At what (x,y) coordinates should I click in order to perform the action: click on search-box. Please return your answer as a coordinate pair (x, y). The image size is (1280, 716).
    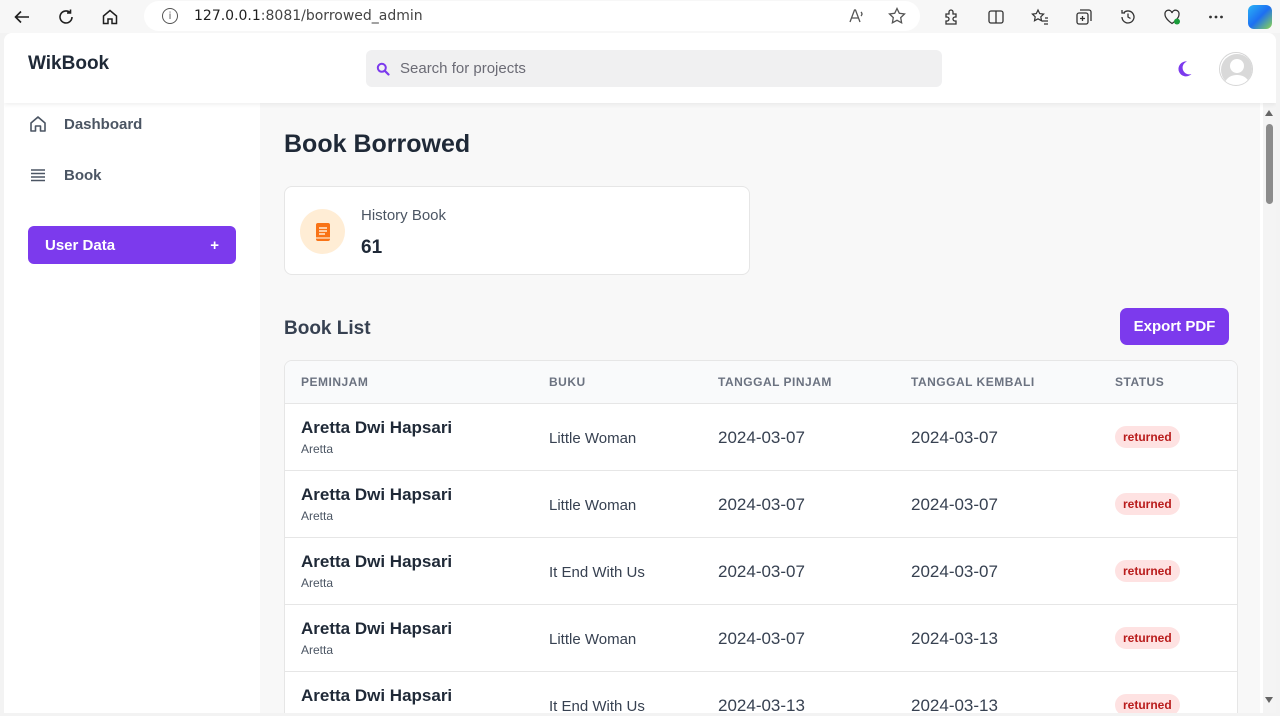
    Looking at the image, I should click on (654, 68).